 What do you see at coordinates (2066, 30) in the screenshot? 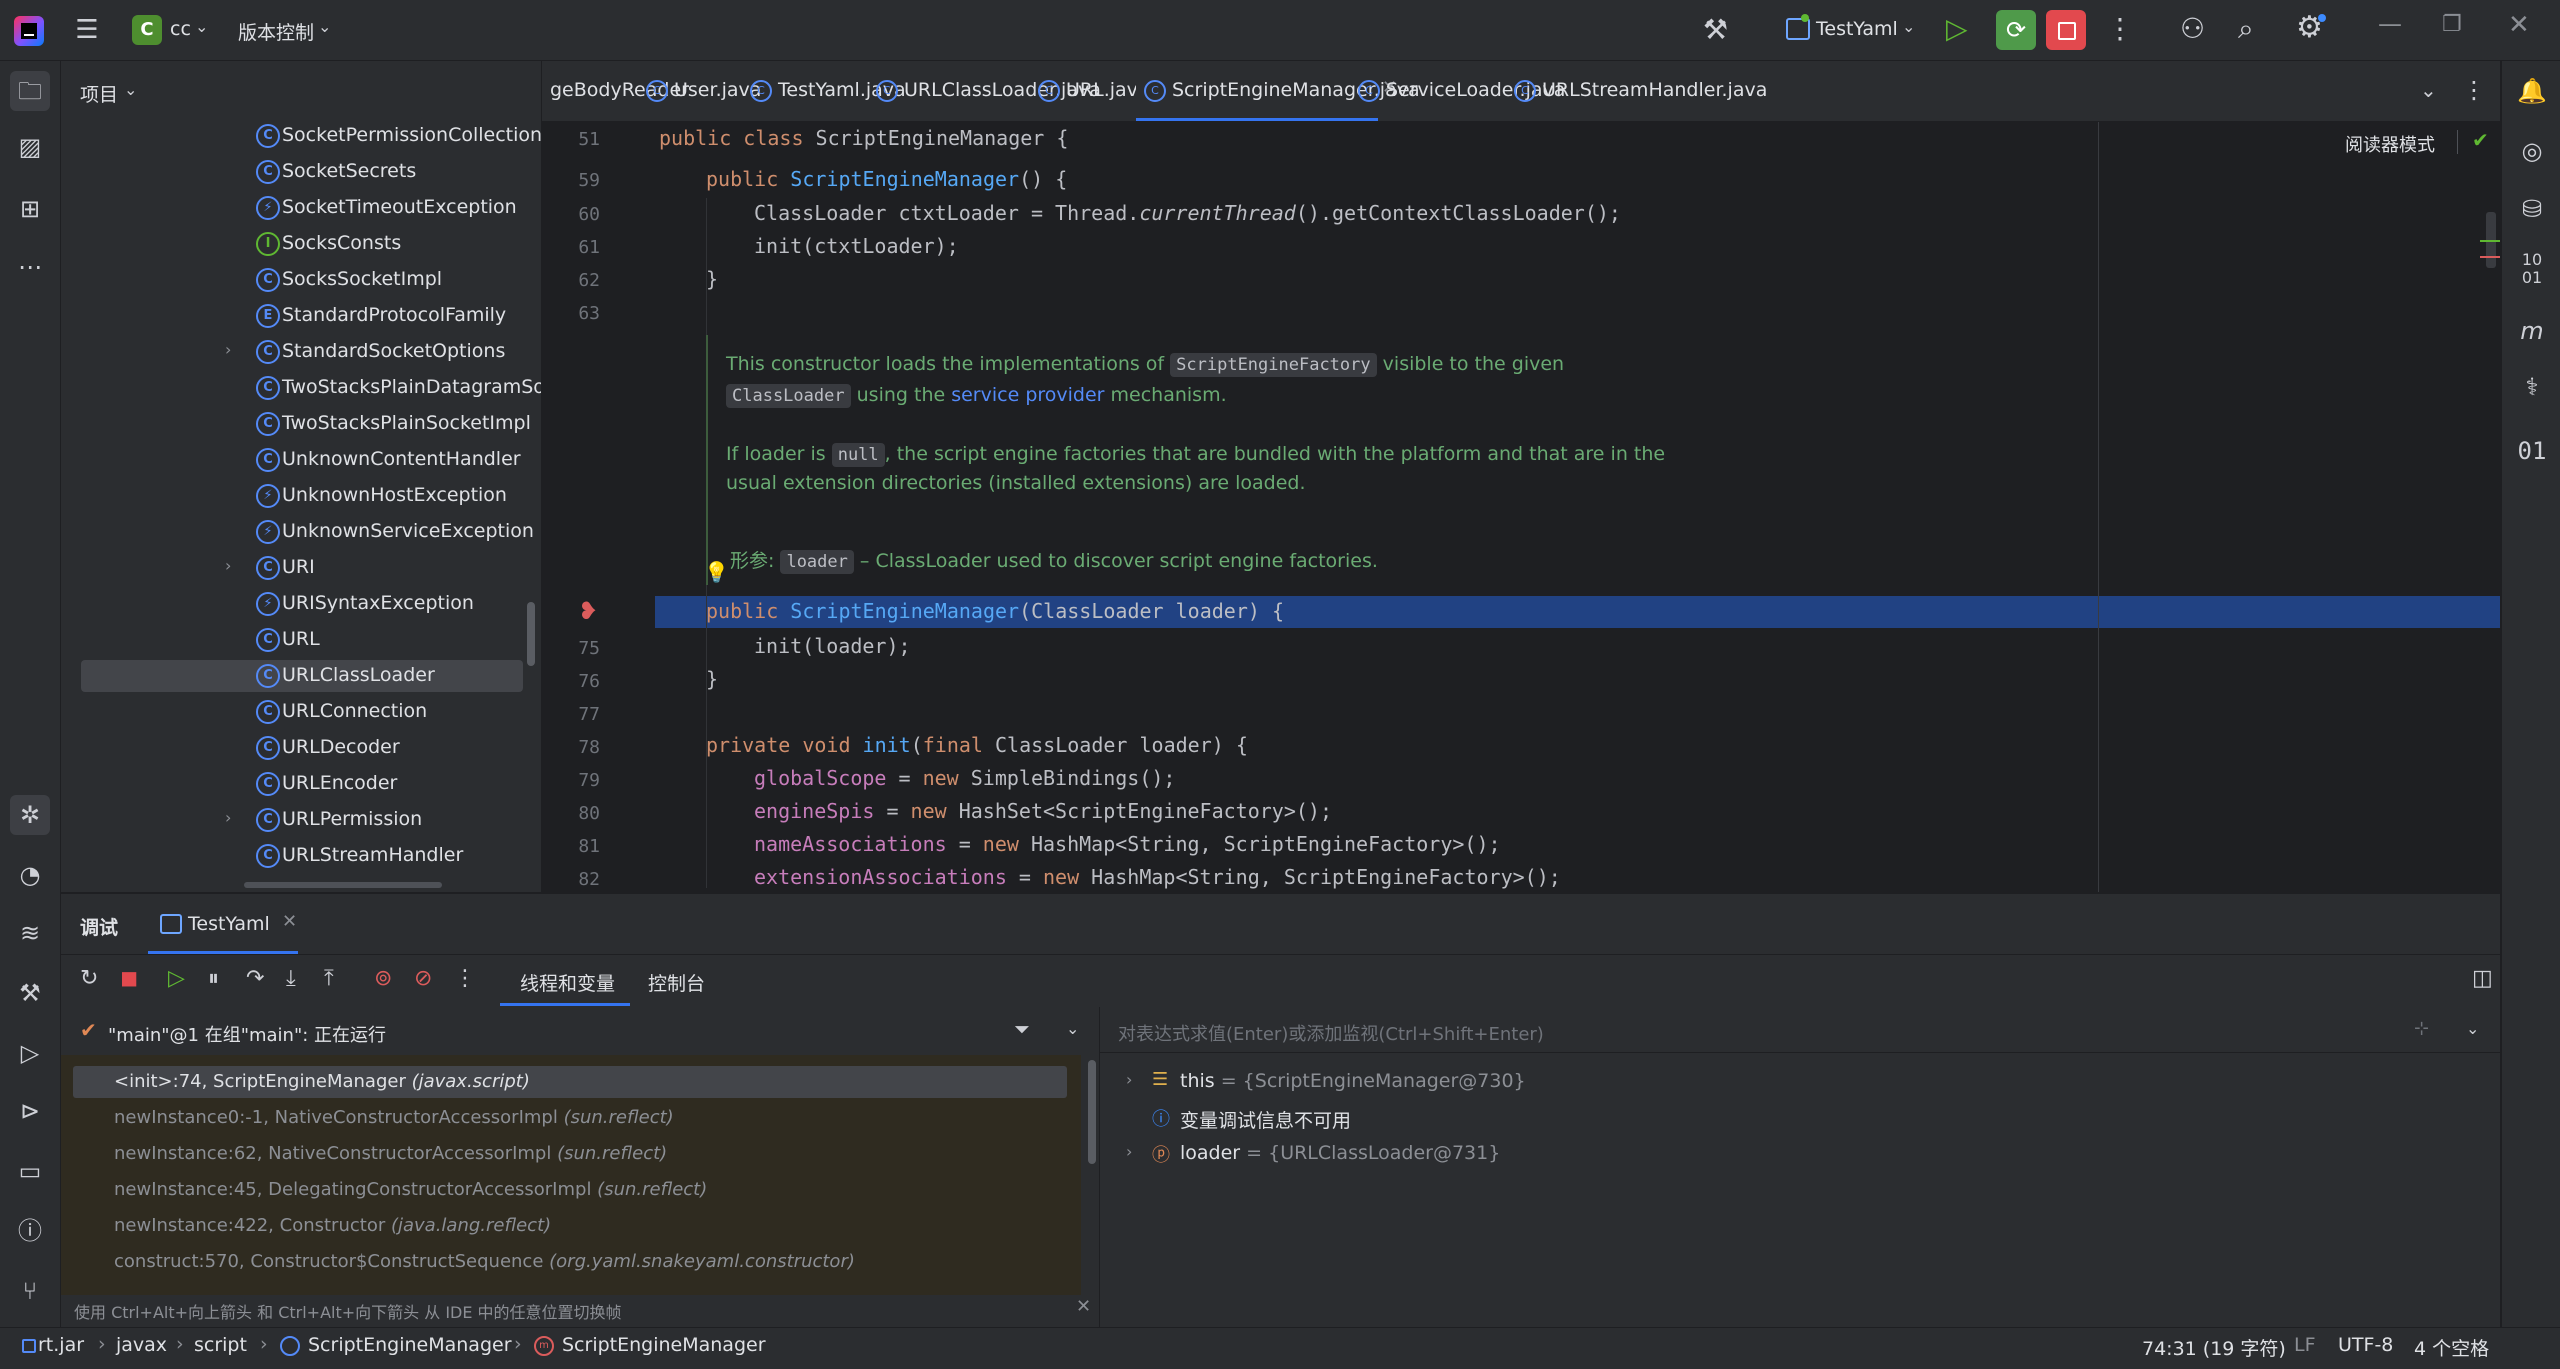
I see `stop-button` at bounding box center [2066, 30].